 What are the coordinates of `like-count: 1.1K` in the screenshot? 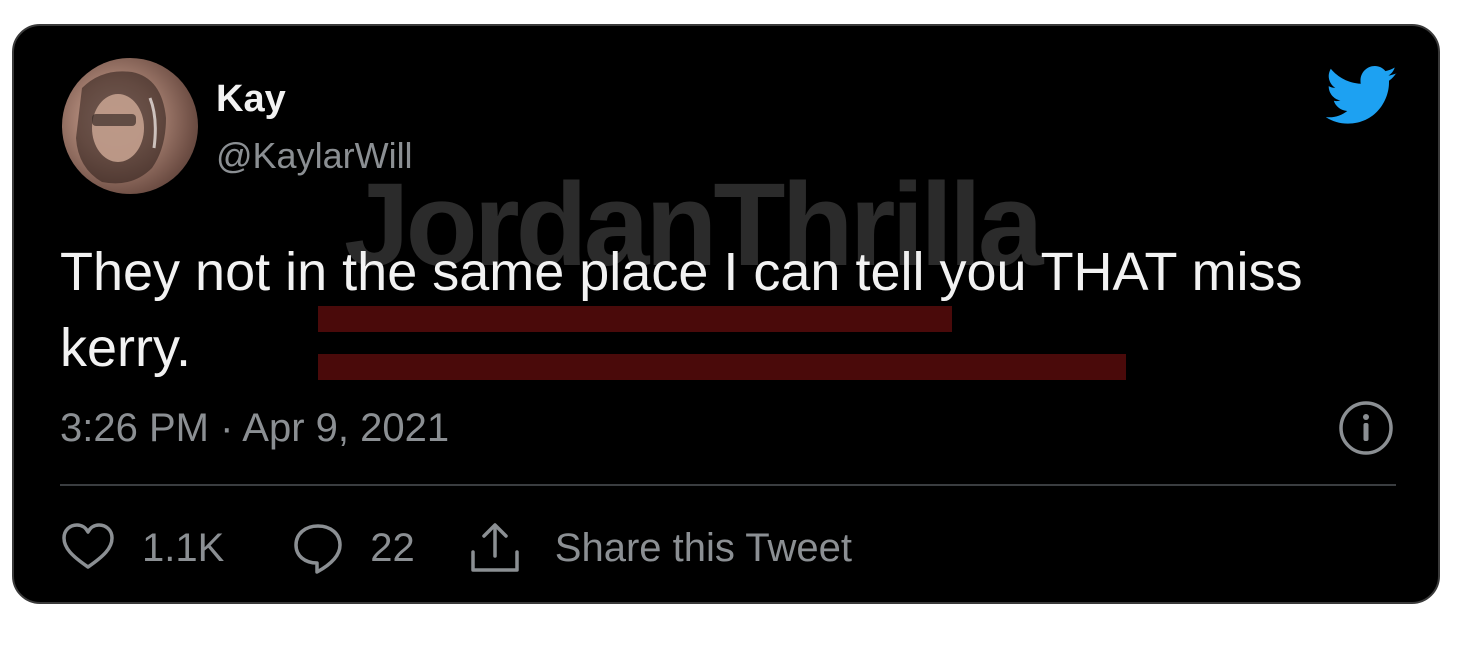 It's located at (183, 547).